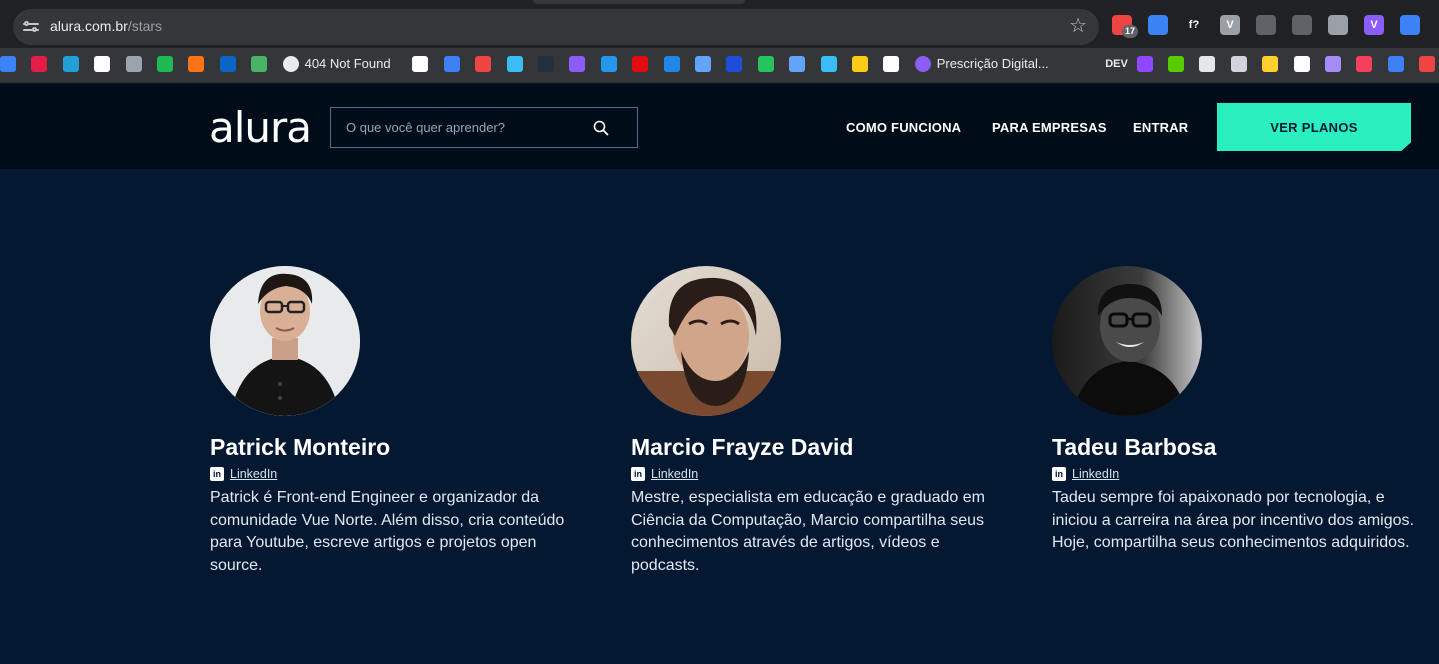  What do you see at coordinates (39, 64) in the screenshot?
I see `vivaldi-icon` at bounding box center [39, 64].